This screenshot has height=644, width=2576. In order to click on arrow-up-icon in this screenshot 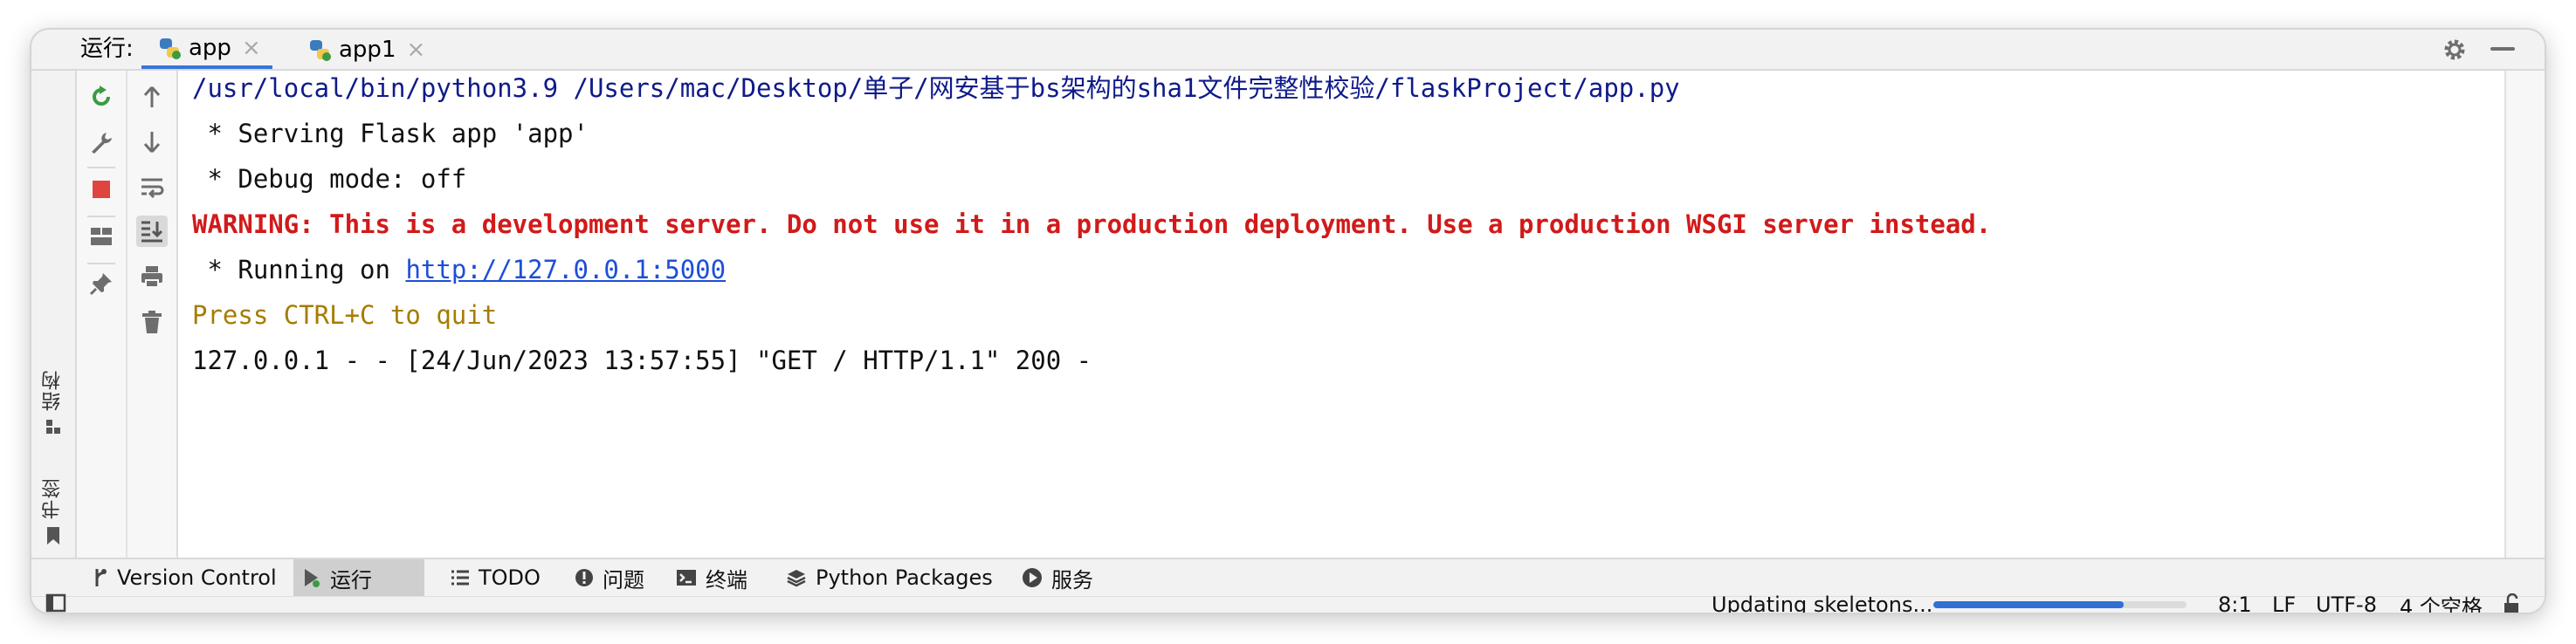, I will do `click(152, 96)`.